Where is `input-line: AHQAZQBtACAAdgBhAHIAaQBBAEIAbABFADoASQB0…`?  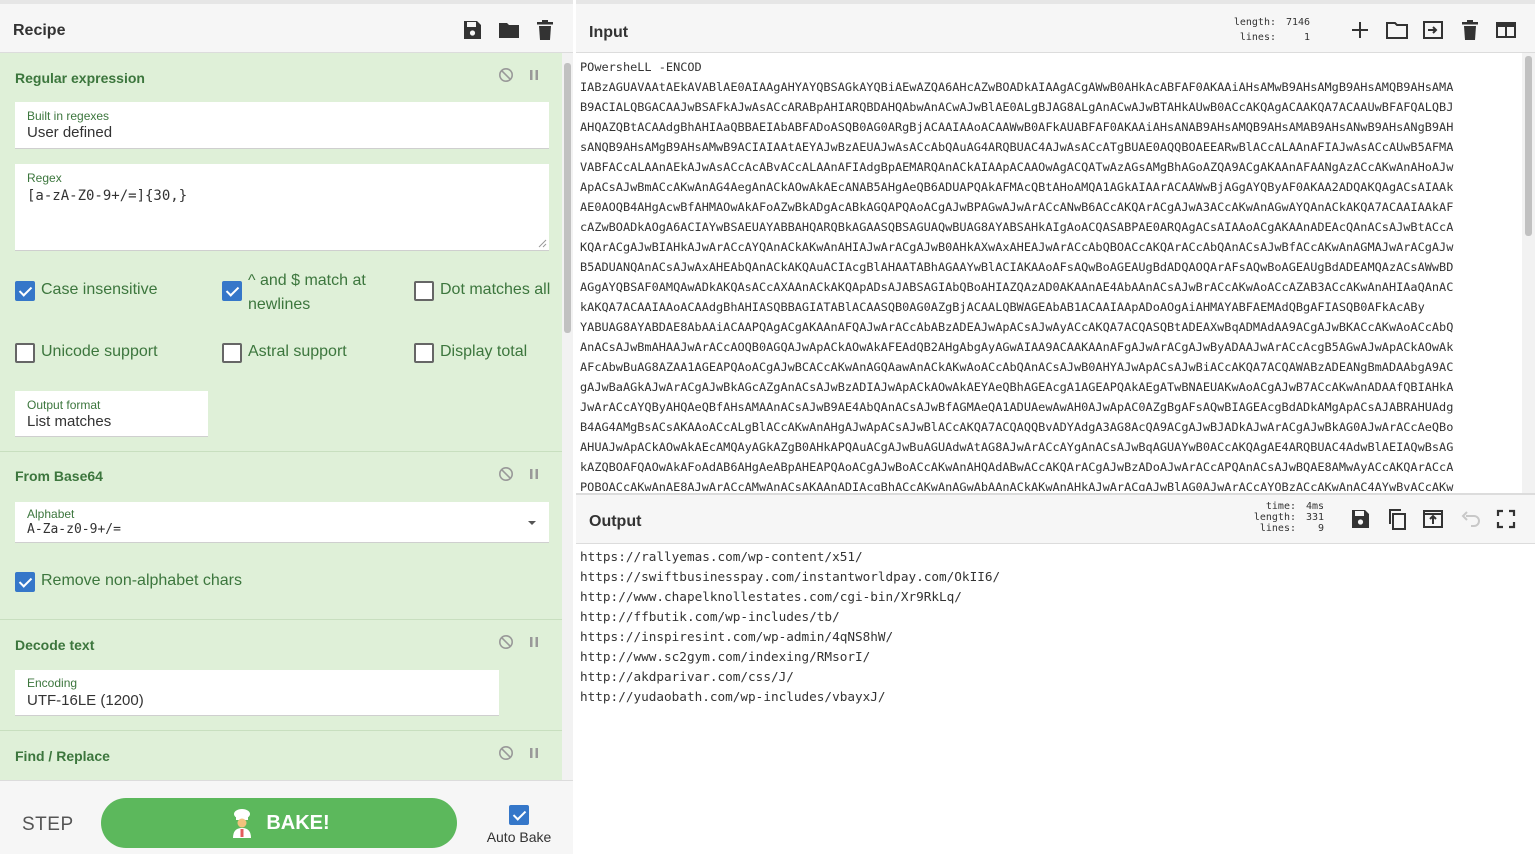 input-line: AHQAZQBtACAAdgBhAHIAaQBBAEIAbABFADoASQB0… is located at coordinates (1017, 127).